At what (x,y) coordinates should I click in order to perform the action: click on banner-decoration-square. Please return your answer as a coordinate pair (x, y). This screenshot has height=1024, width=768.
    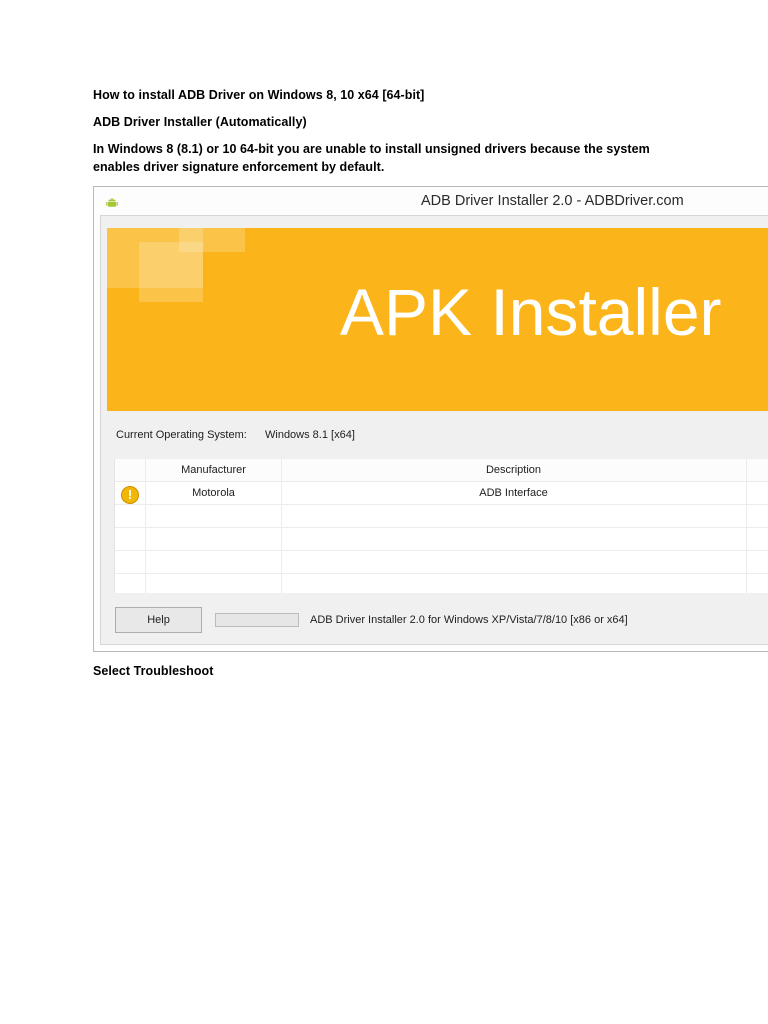
    Looking at the image, I should click on (212, 240).